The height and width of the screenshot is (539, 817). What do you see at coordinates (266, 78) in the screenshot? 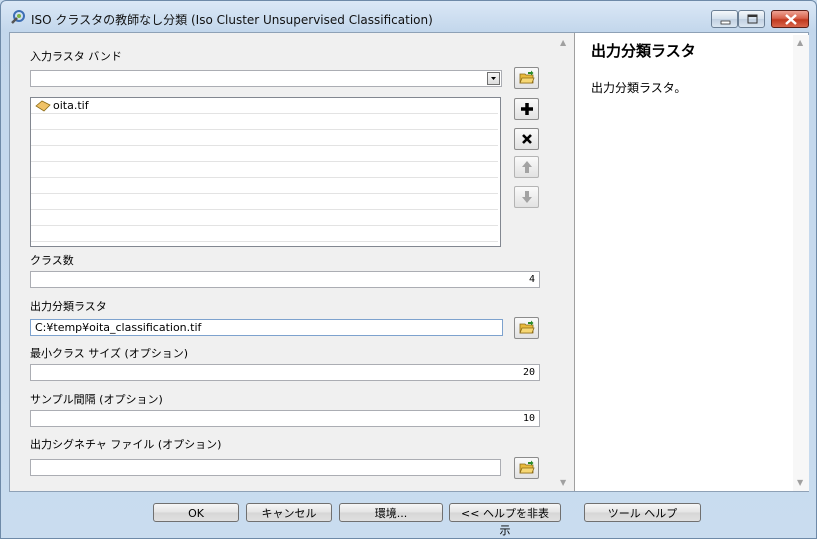
I see `input-bands-combo` at bounding box center [266, 78].